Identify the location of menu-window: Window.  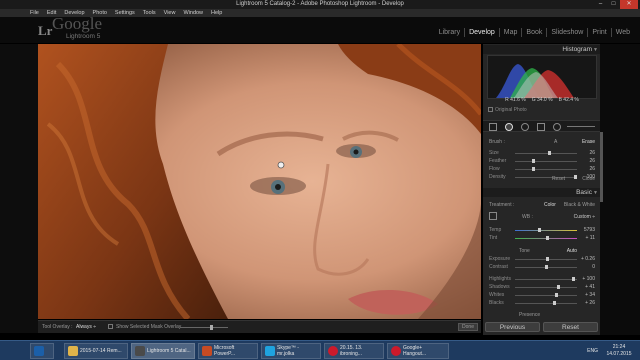
(193, 13).